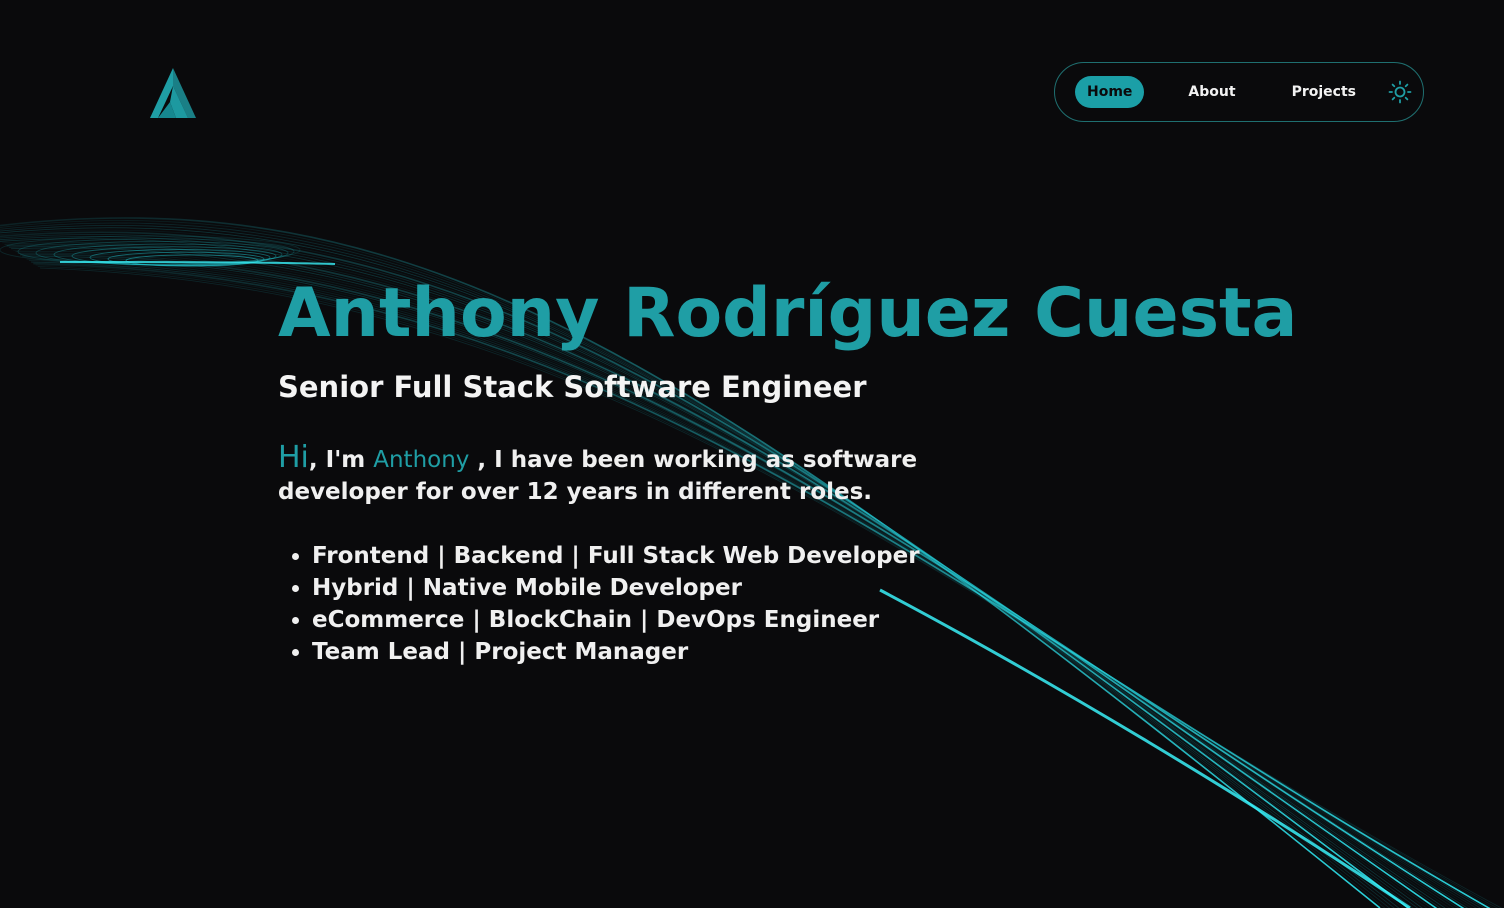 This screenshot has width=1504, height=908. What do you see at coordinates (341, 460) in the screenshot?
I see `intro-text-part-1: , I'm` at bounding box center [341, 460].